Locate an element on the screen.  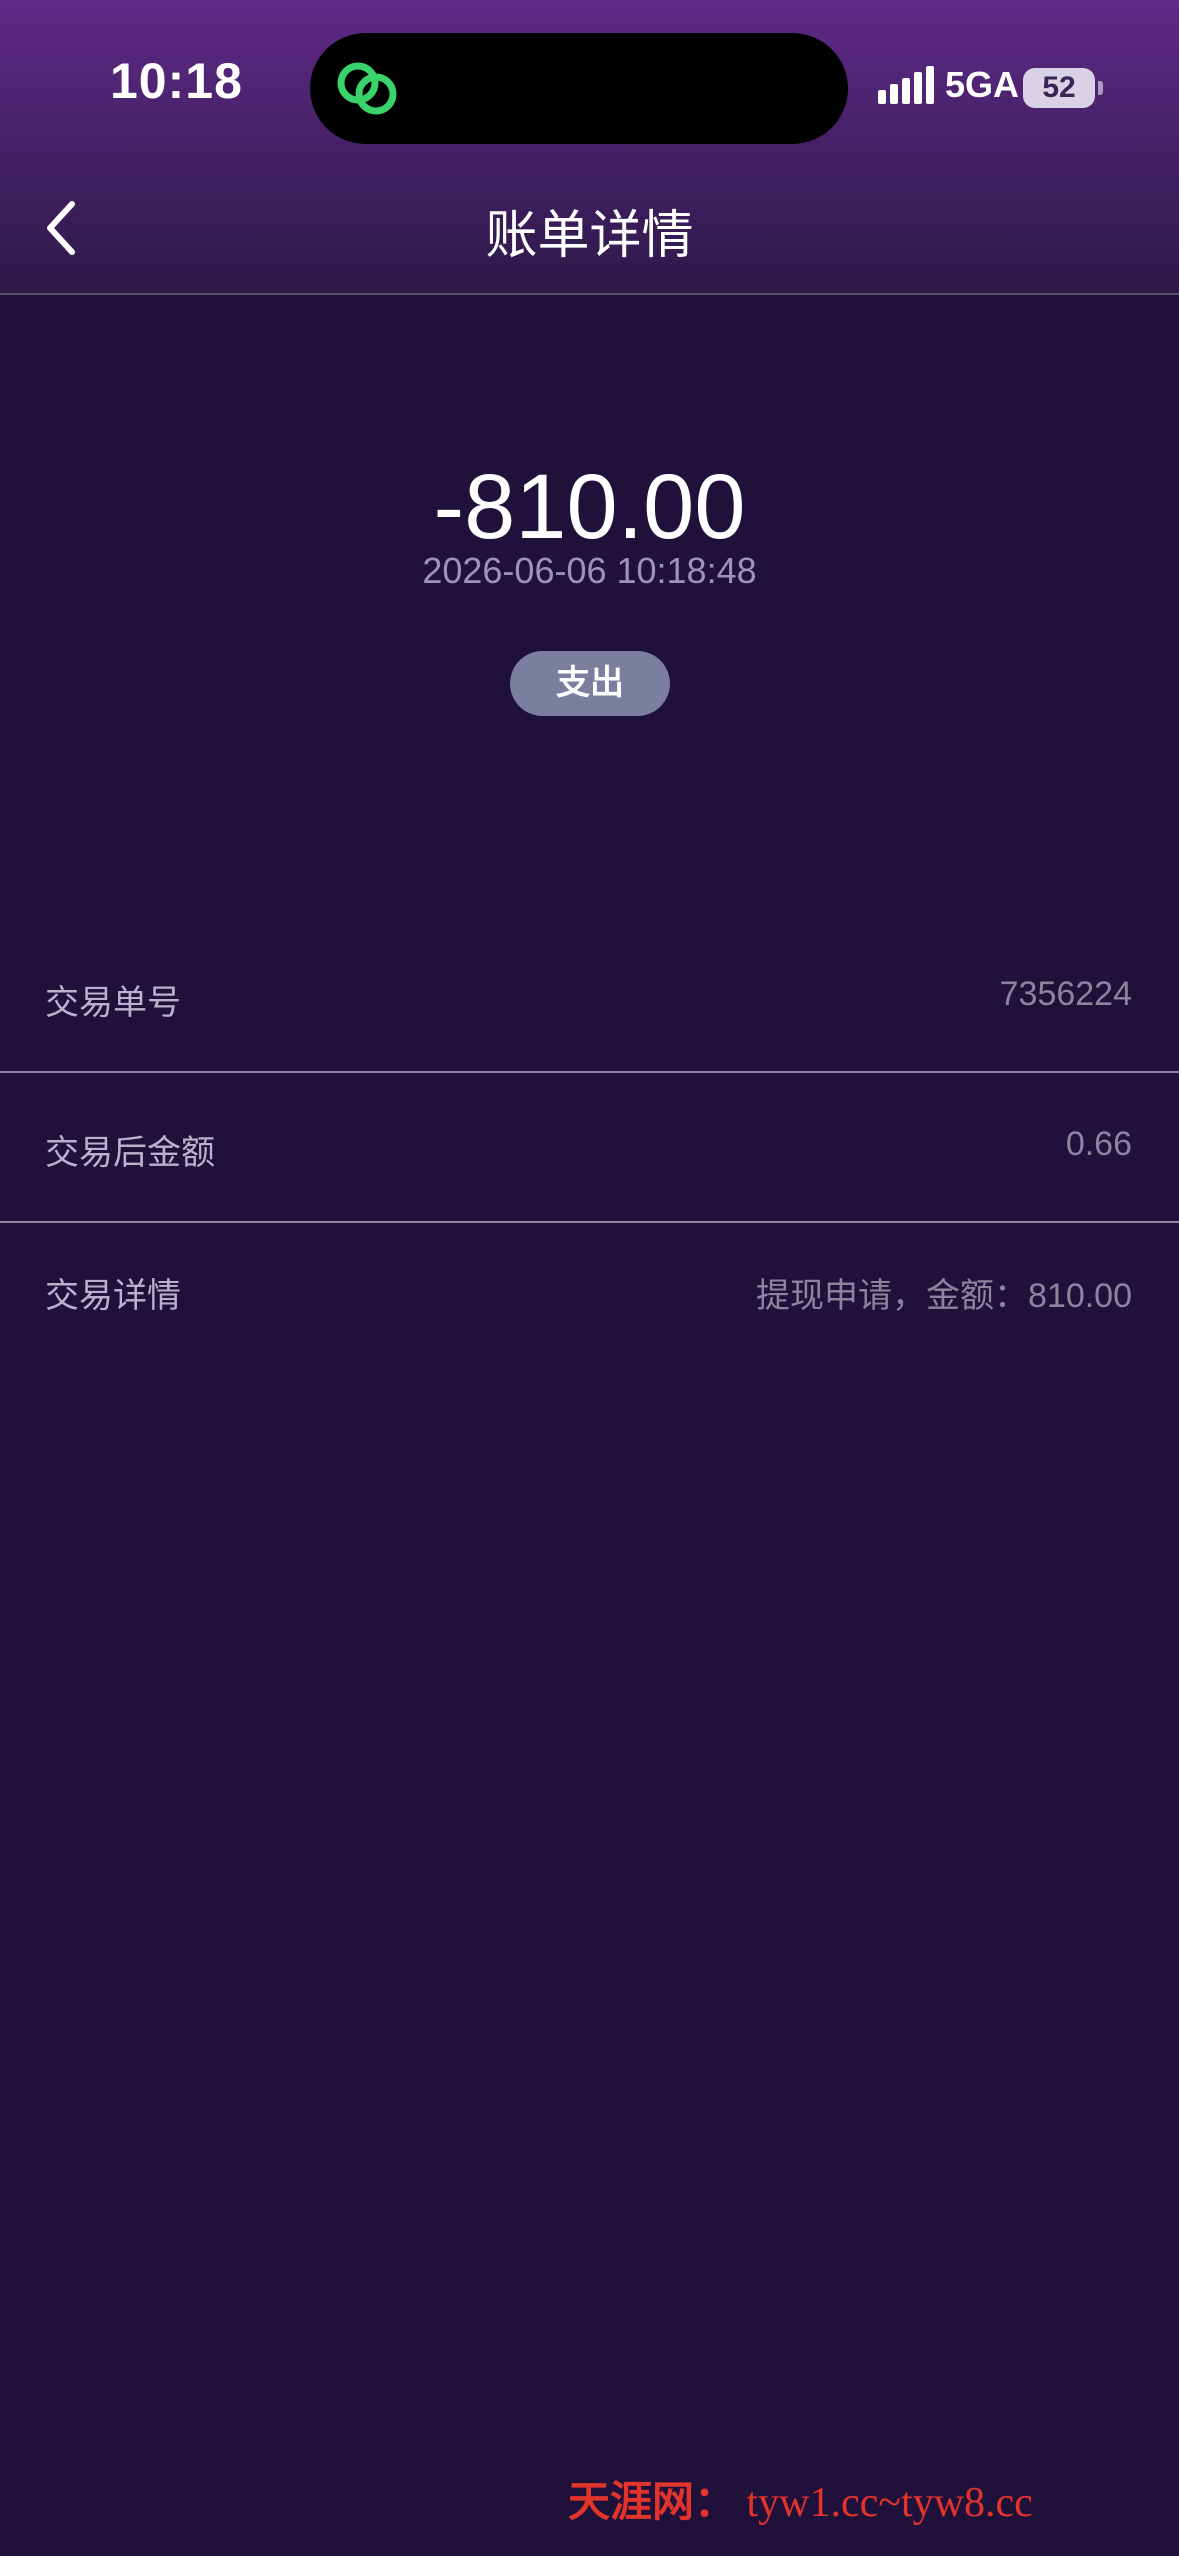
detail-row-balance-after: 交易后金额 0.66 is located at coordinates (589, 1155).